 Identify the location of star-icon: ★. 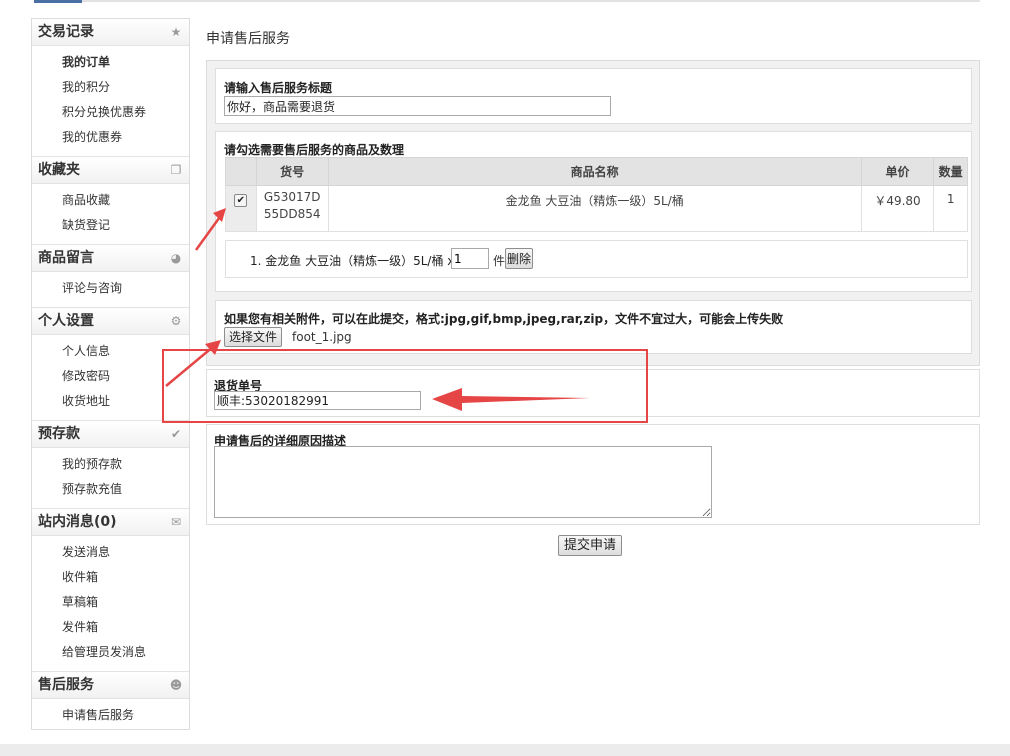
(176, 32).